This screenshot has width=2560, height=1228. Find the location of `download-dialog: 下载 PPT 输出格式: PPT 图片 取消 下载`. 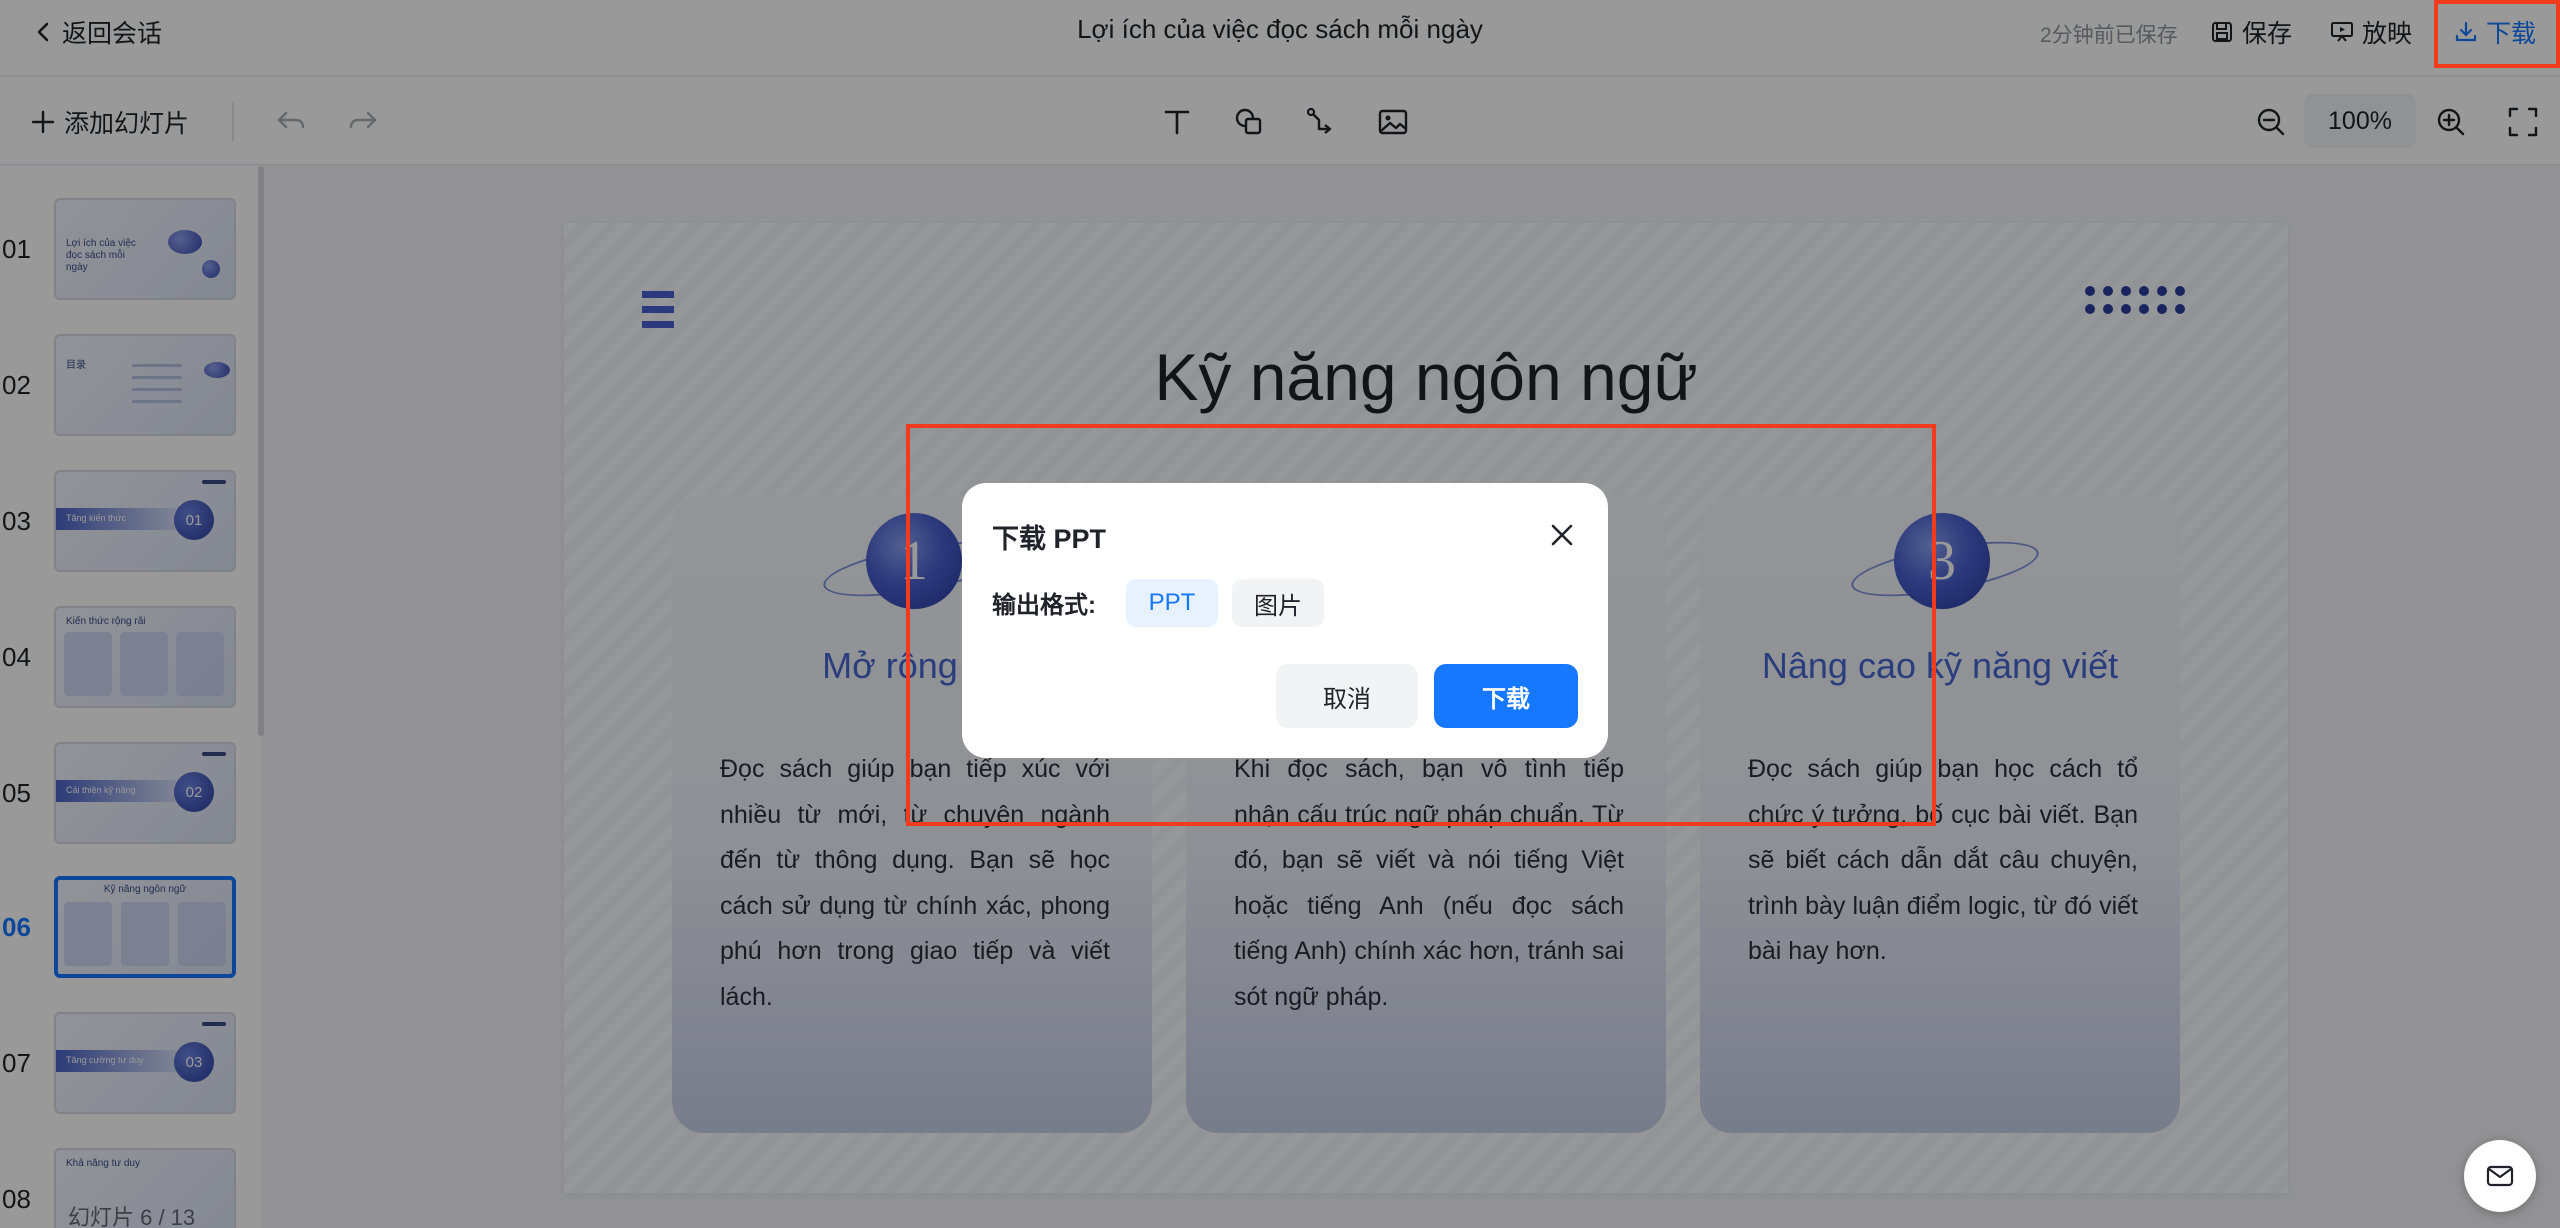

download-dialog: 下载 PPT 输出格式: PPT 图片 取消 下载 is located at coordinates (1285, 620).